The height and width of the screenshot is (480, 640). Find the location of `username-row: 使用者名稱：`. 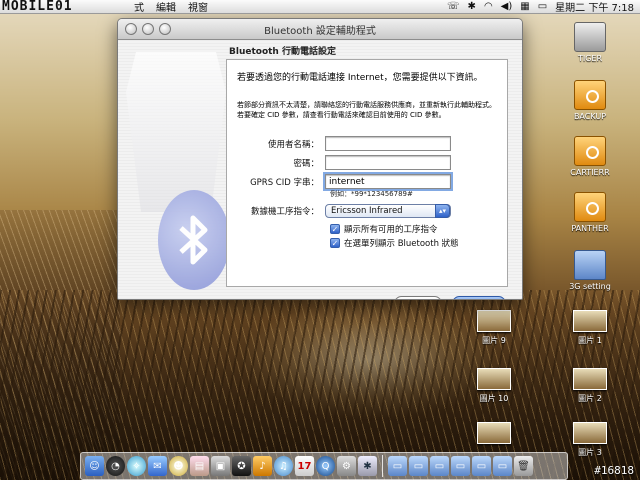

username-row: 使用者名稱： is located at coordinates (340, 143).